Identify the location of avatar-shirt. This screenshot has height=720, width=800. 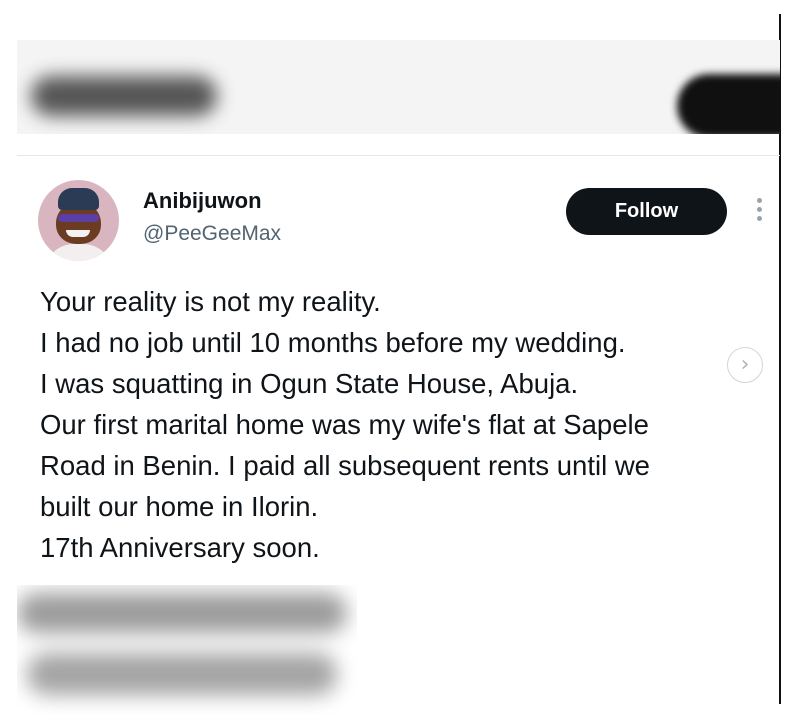
(78, 252).